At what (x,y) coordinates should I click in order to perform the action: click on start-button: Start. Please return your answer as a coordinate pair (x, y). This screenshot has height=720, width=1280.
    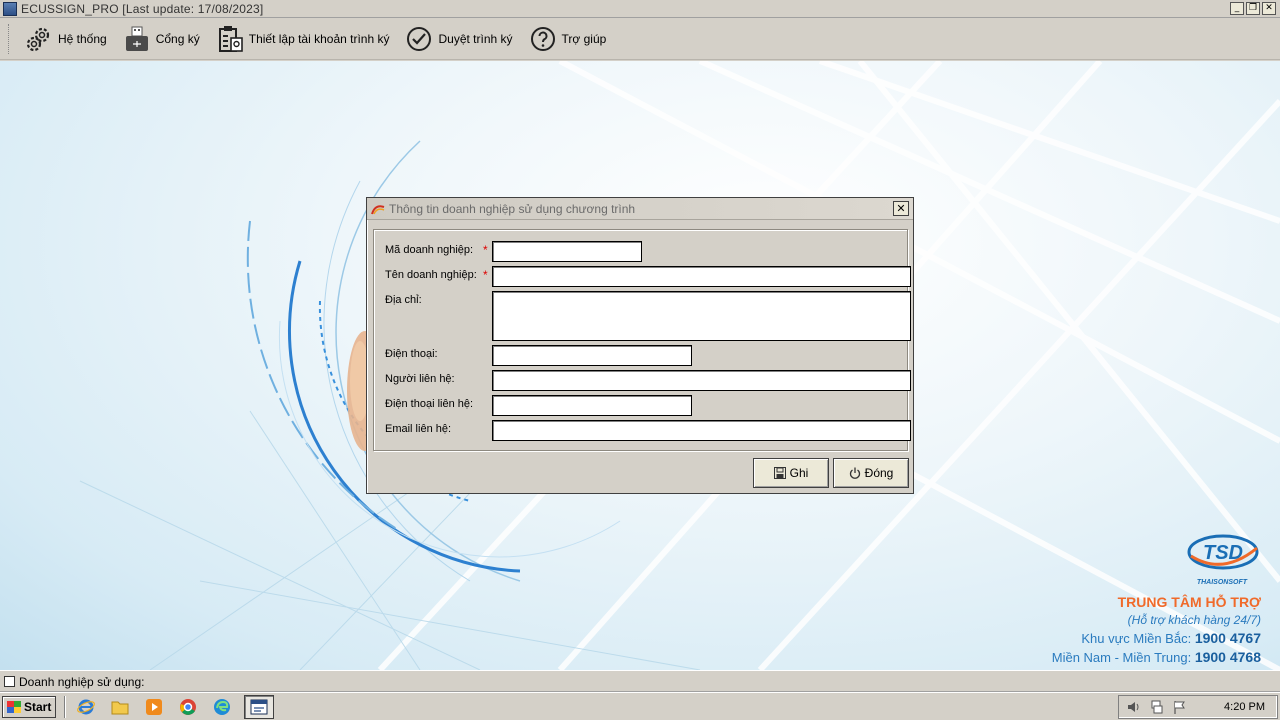
    Looking at the image, I should click on (29, 706).